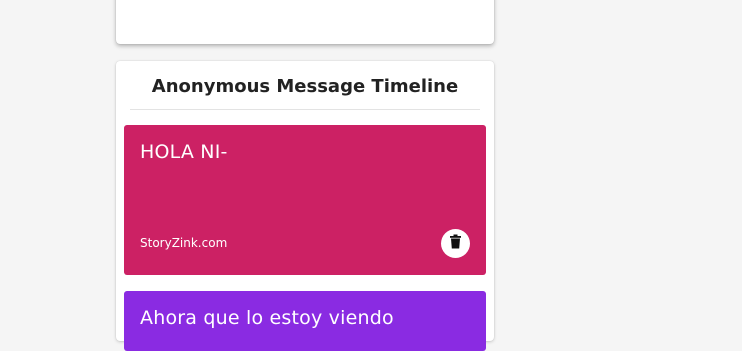  What do you see at coordinates (184, 243) in the screenshot?
I see `message-source: StoryZink.com` at bounding box center [184, 243].